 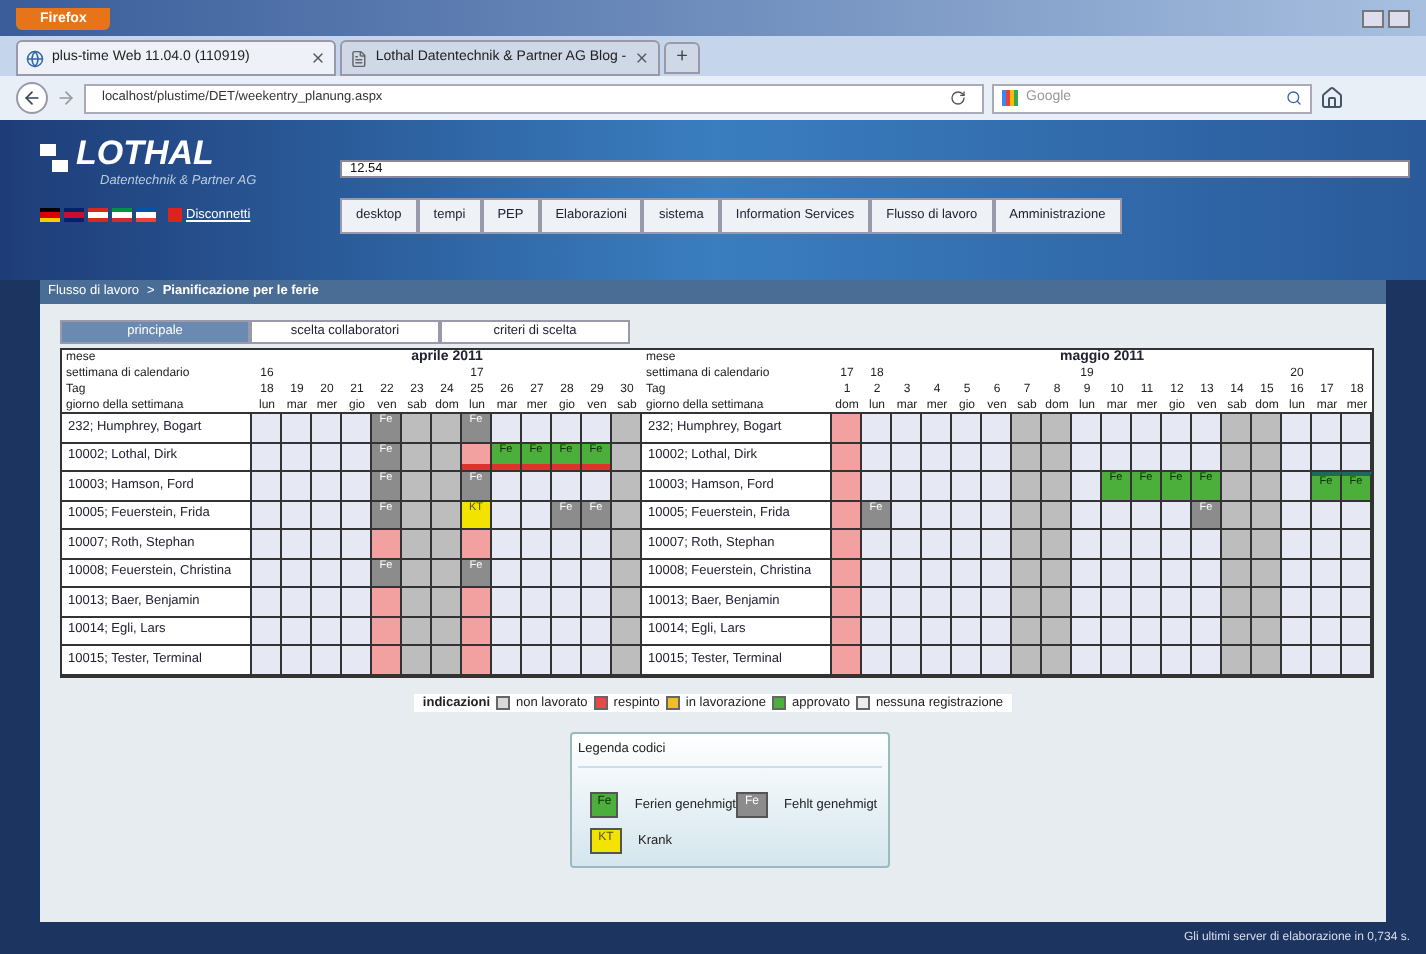 What do you see at coordinates (318, 58) in the screenshot?
I see `close-icon` at bounding box center [318, 58].